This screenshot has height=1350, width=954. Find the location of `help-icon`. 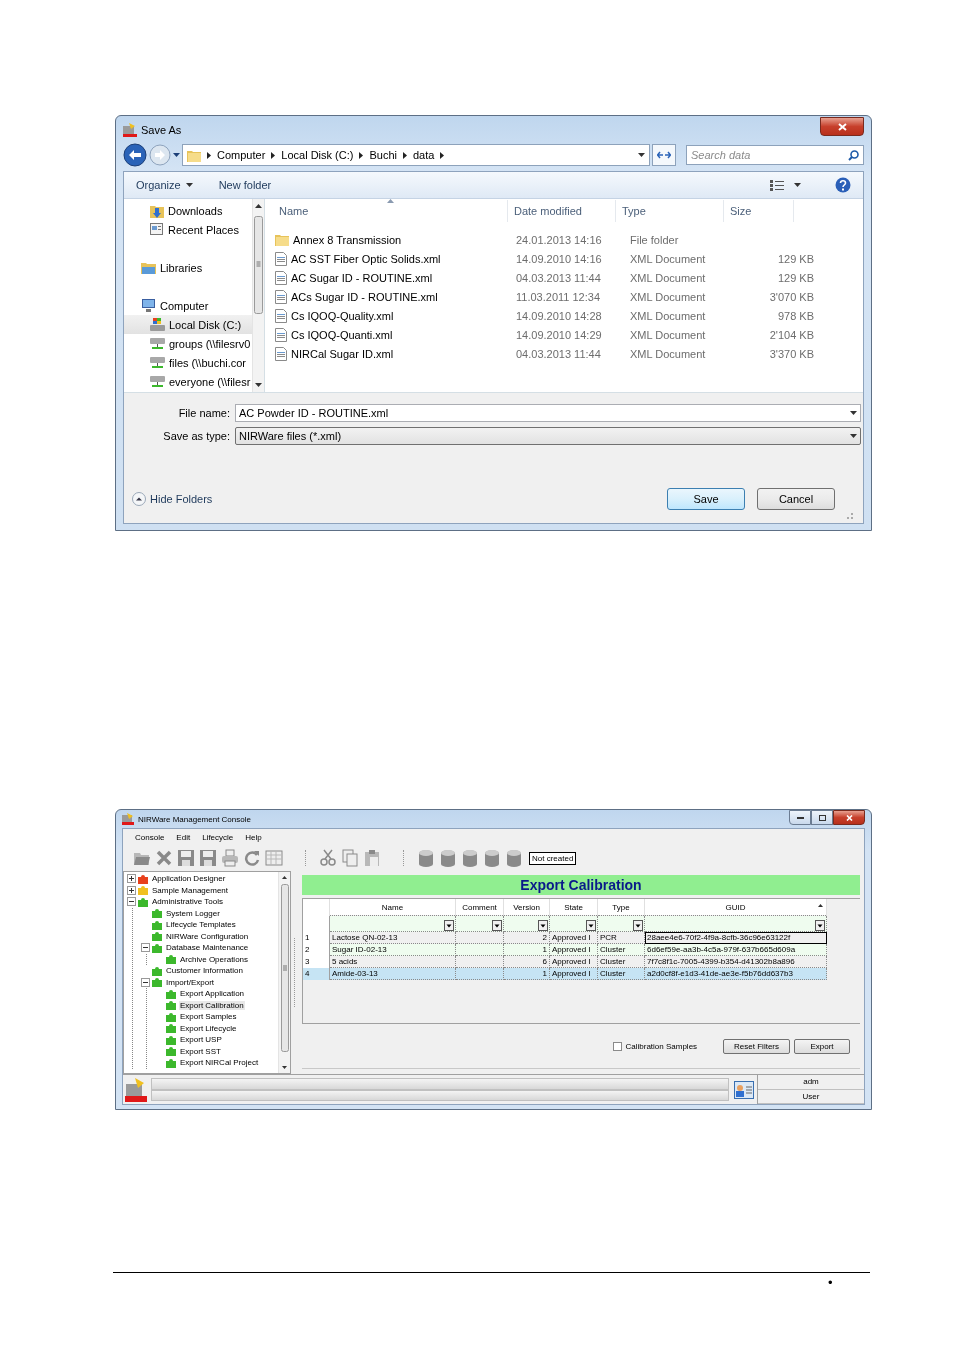

help-icon is located at coordinates (843, 185).